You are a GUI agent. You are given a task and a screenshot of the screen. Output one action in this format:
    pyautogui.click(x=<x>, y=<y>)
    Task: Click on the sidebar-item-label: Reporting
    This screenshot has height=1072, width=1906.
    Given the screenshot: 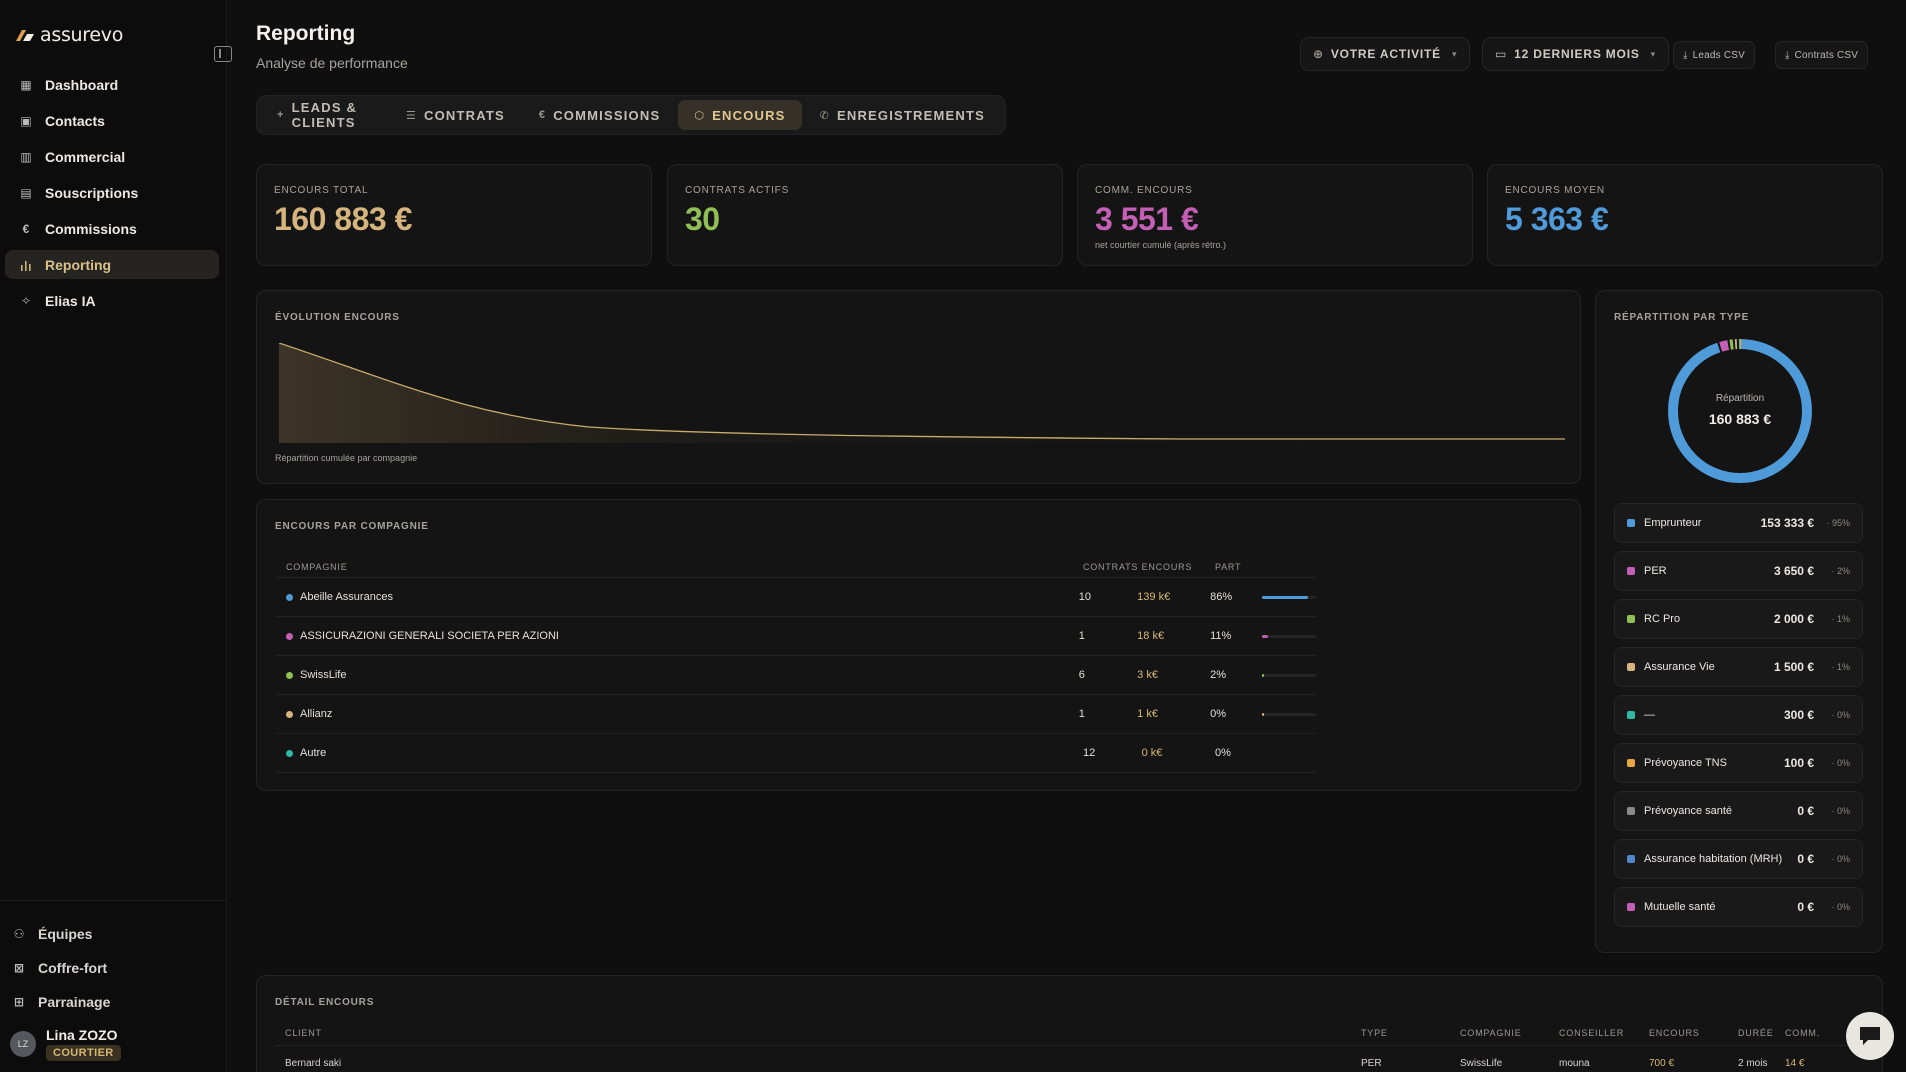 What is the action you would take?
    pyautogui.click(x=78, y=264)
    